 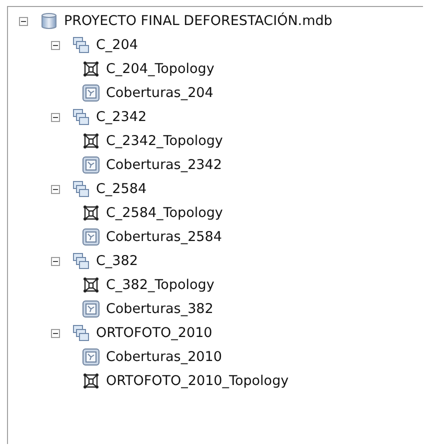 What do you see at coordinates (160, 309) in the screenshot?
I see `tree-item: Coberturas_382` at bounding box center [160, 309].